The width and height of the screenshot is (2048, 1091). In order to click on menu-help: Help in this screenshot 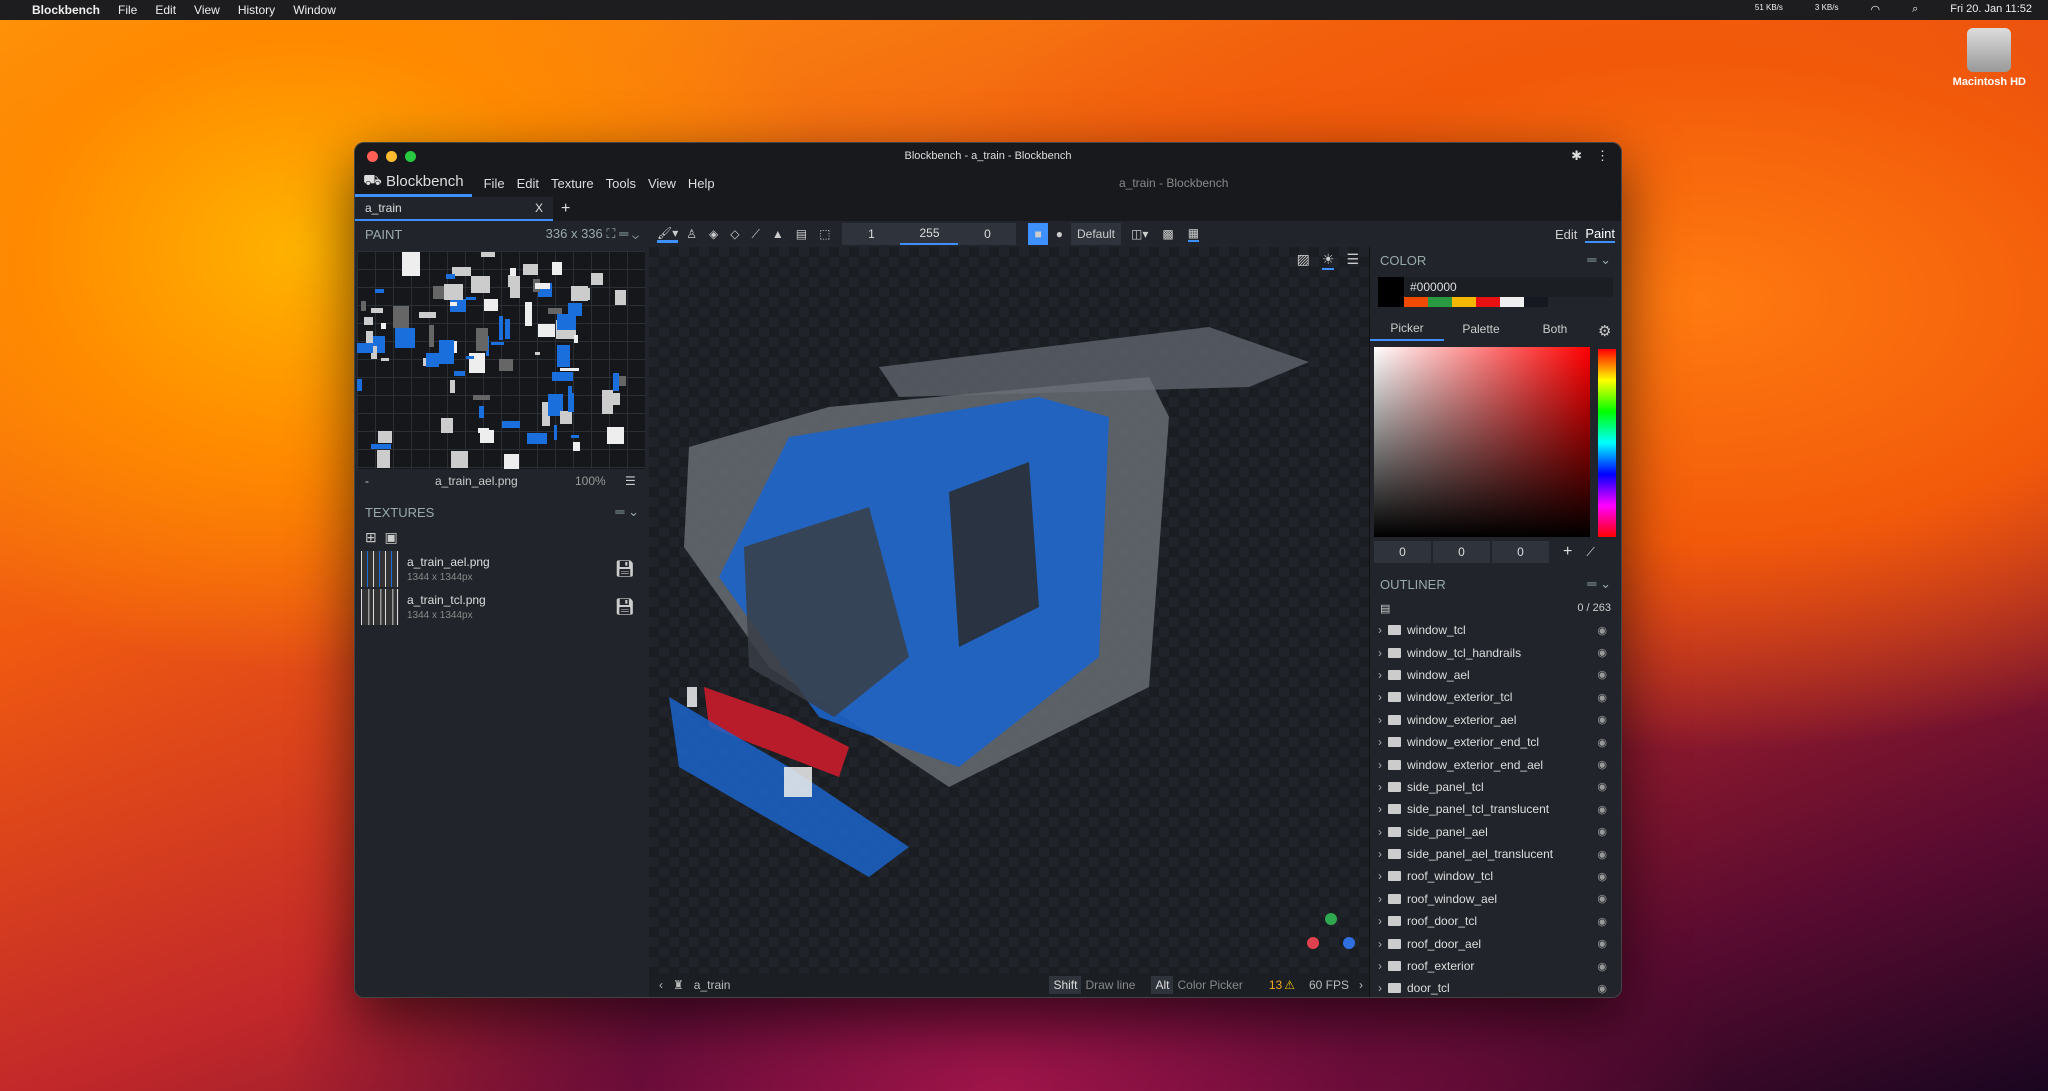, I will do `click(701, 183)`.